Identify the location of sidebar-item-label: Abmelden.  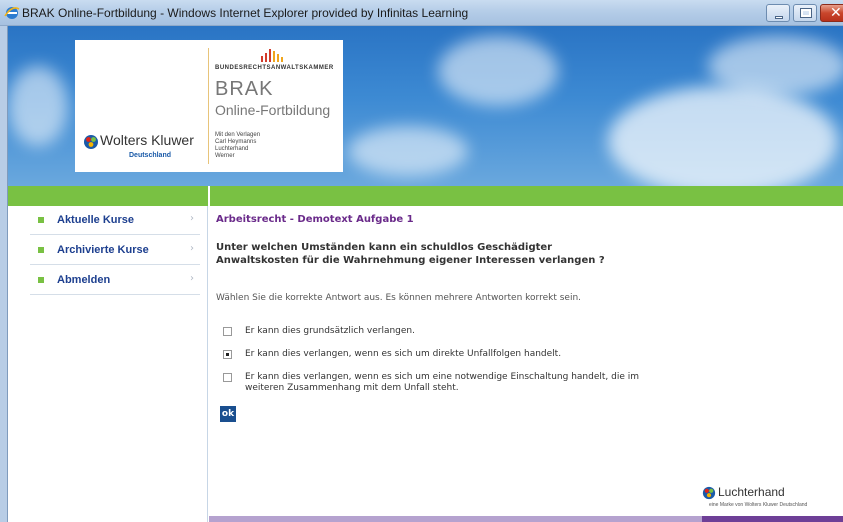
(84, 280).